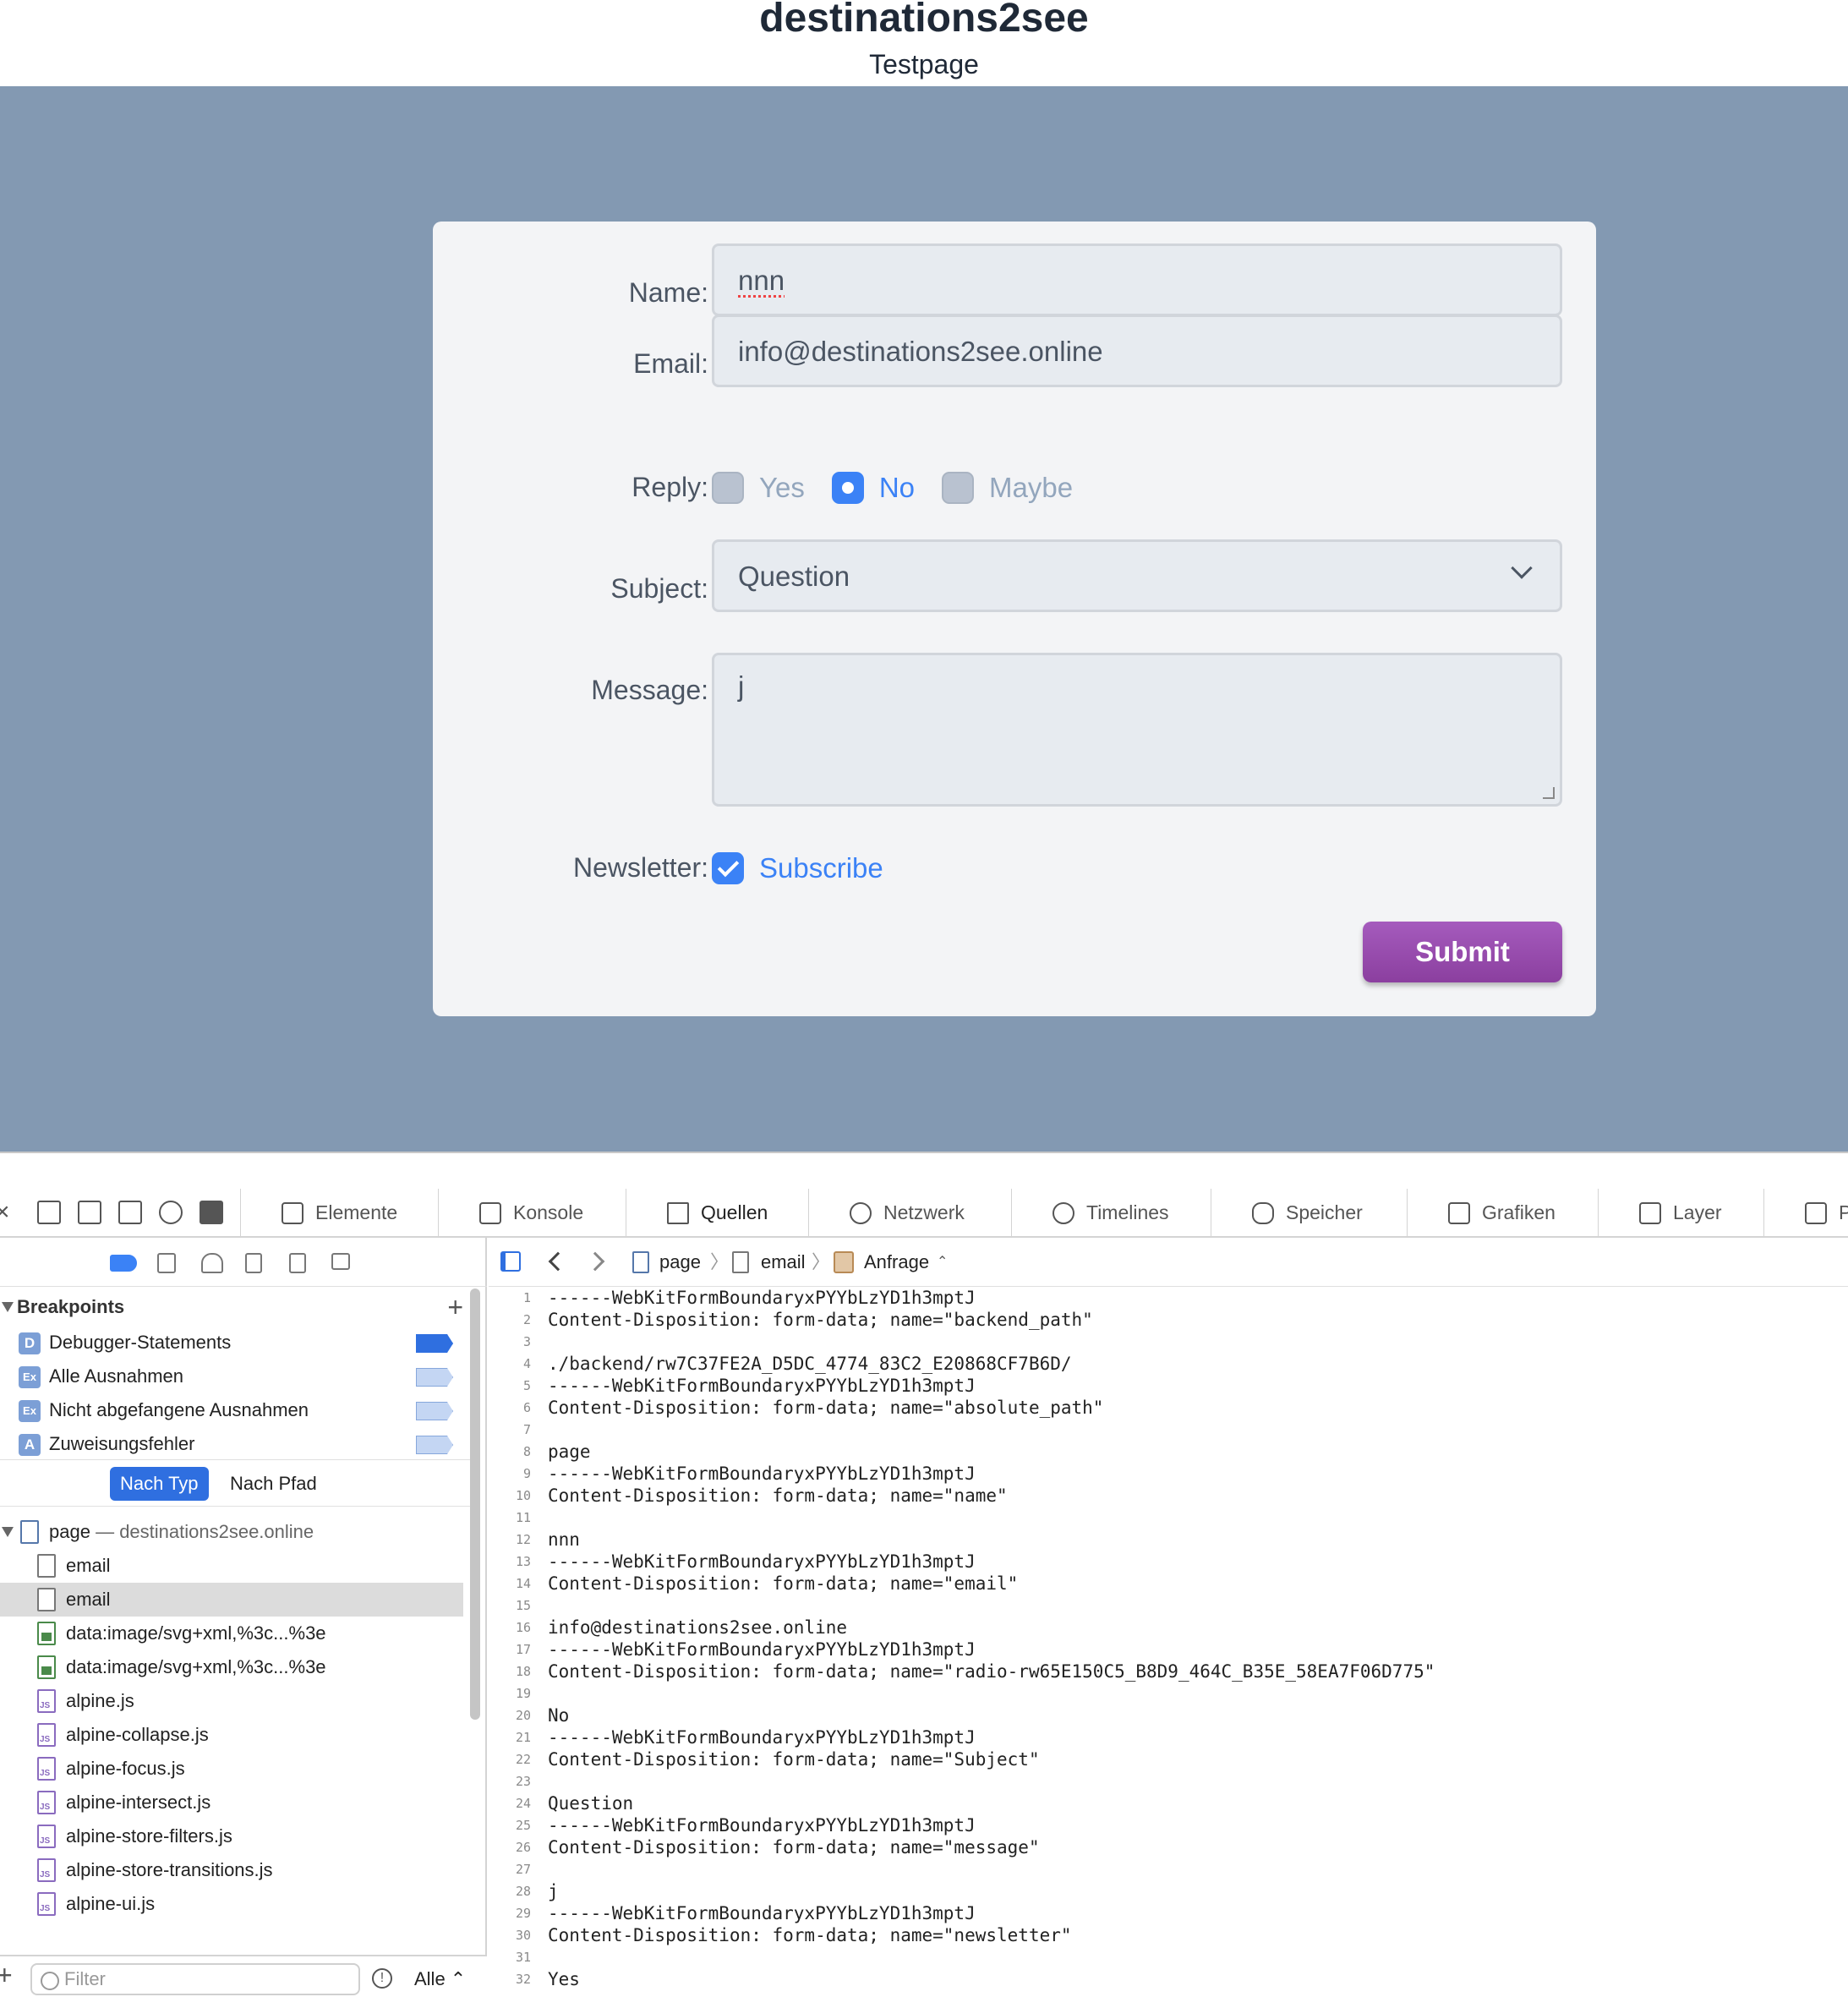 The width and height of the screenshot is (1848, 1997). Describe the element at coordinates (1137, 730) in the screenshot. I see `message-textarea: j` at that location.